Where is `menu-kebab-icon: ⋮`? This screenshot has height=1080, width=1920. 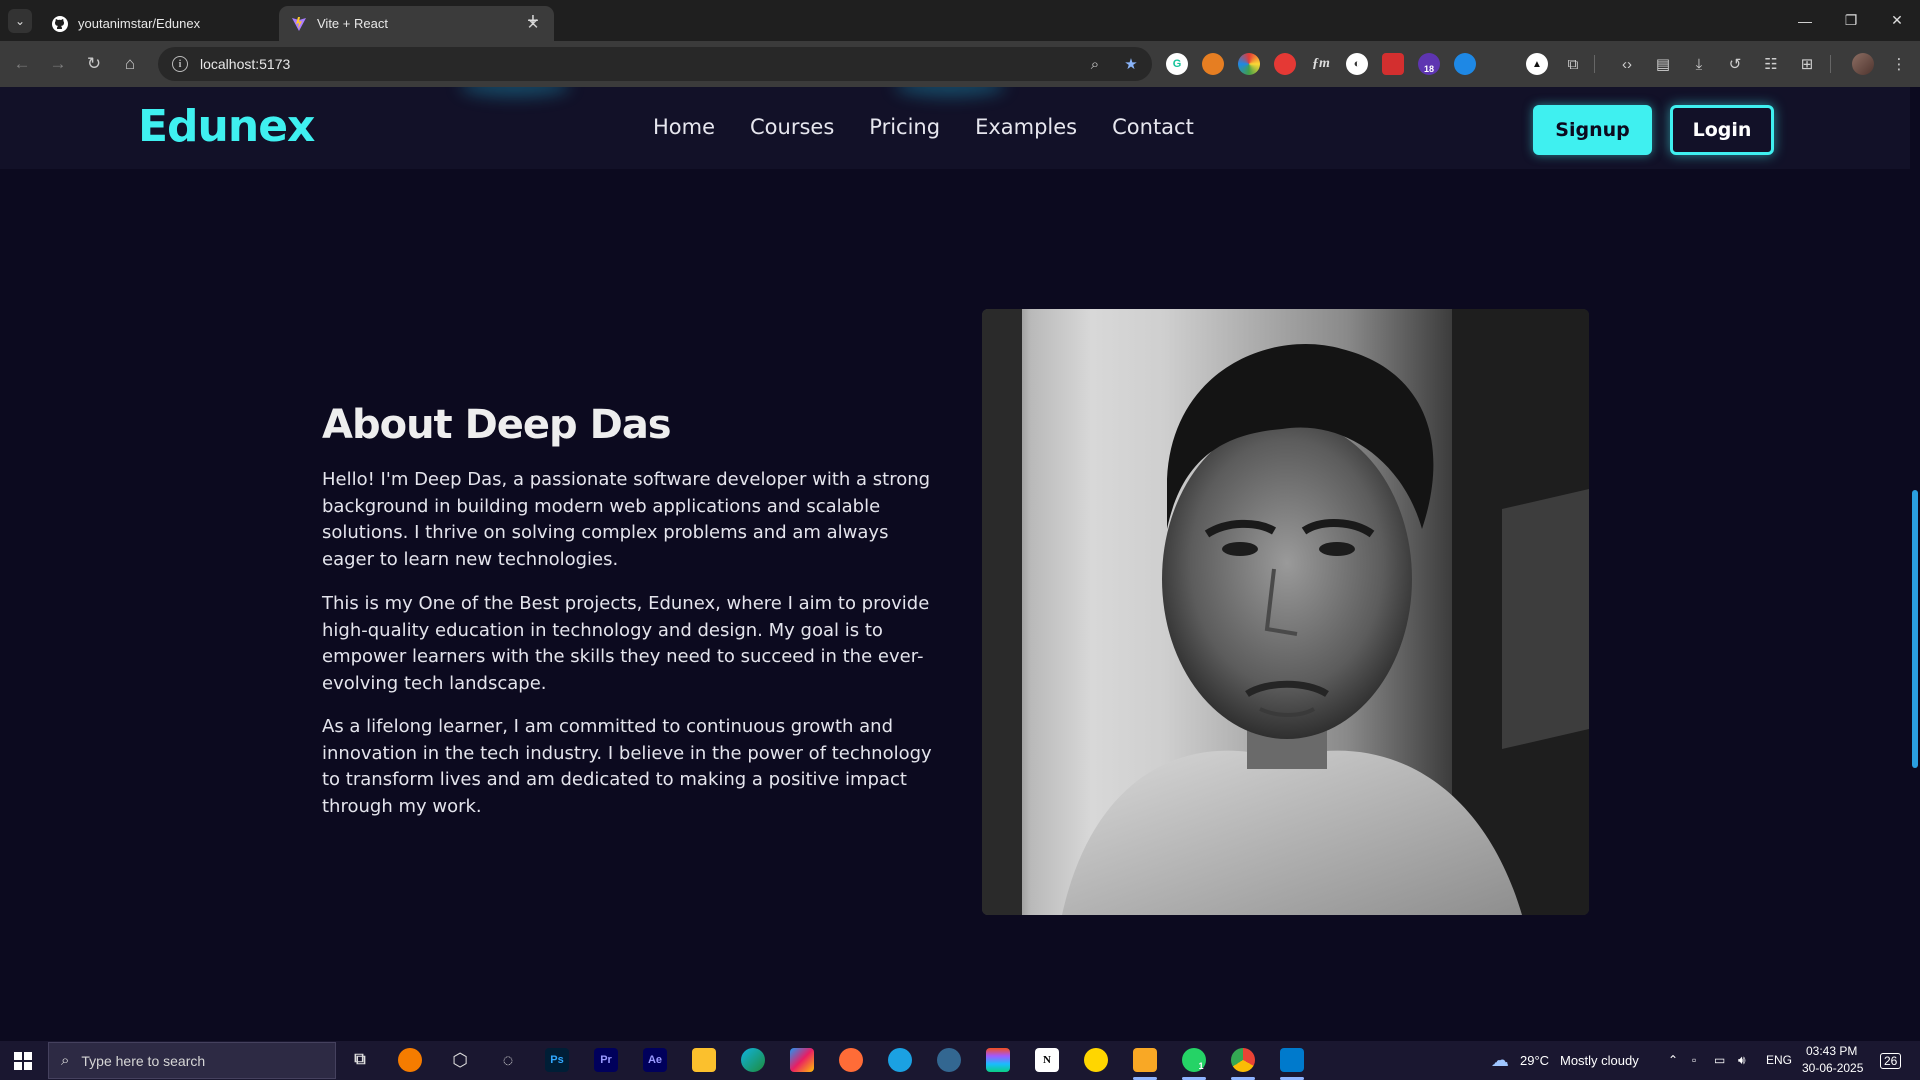
menu-kebab-icon: ⋮ is located at coordinates (1899, 64).